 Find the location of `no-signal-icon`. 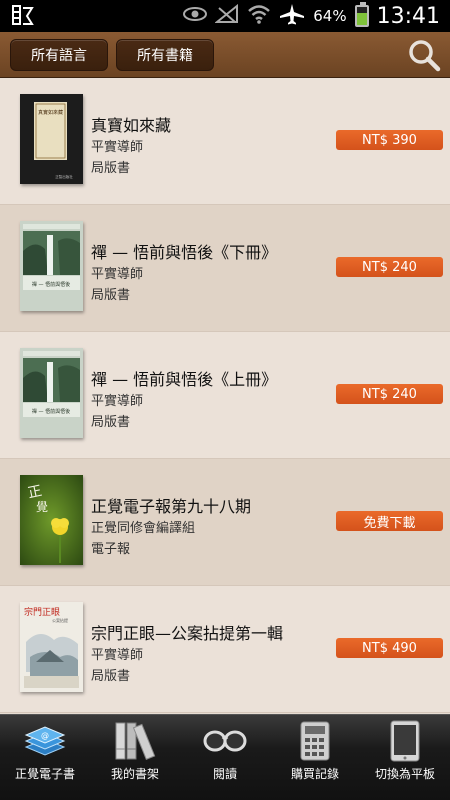

no-signal-icon is located at coordinates (226, 15).